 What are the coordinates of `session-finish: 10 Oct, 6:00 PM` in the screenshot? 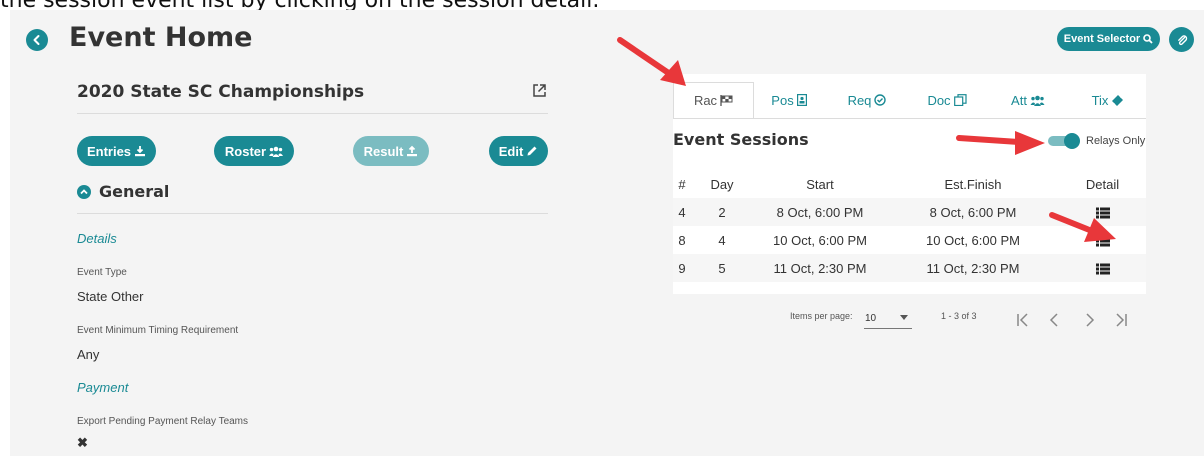 It's located at (973, 240).